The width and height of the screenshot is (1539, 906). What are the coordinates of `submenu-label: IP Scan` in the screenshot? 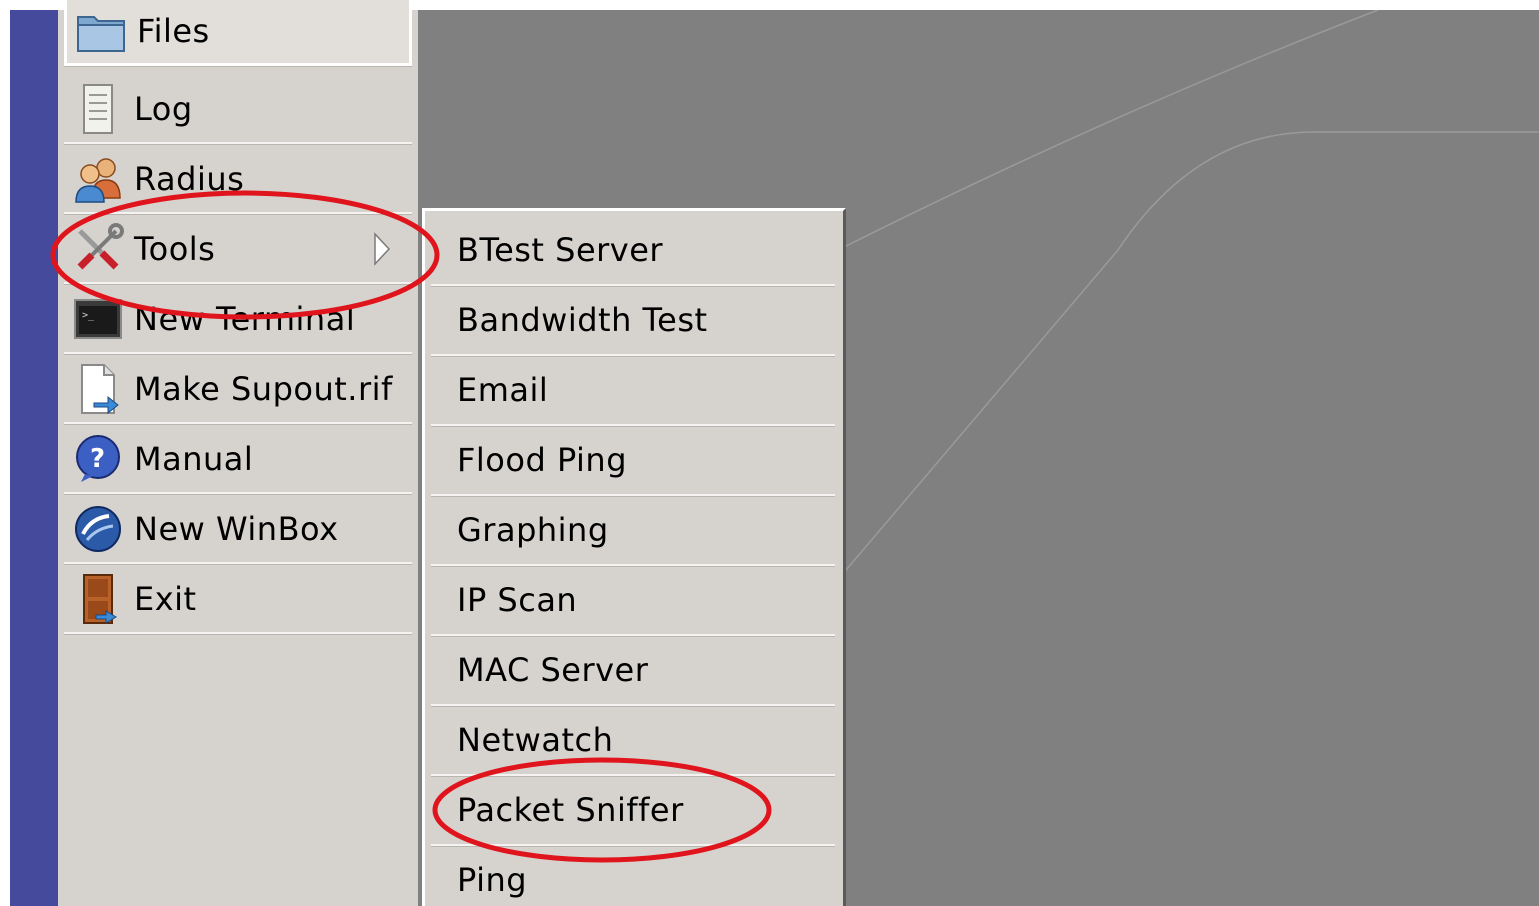 It's located at (517, 600).